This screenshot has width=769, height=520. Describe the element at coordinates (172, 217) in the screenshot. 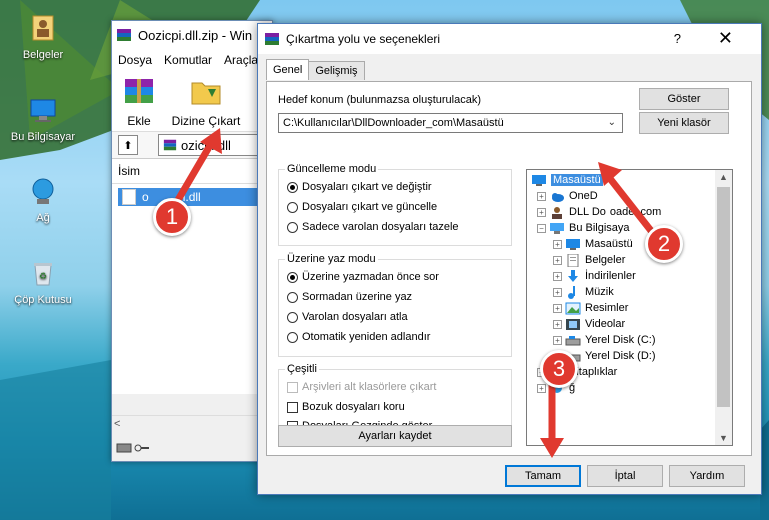

I see `step-badge-1: 1` at that location.